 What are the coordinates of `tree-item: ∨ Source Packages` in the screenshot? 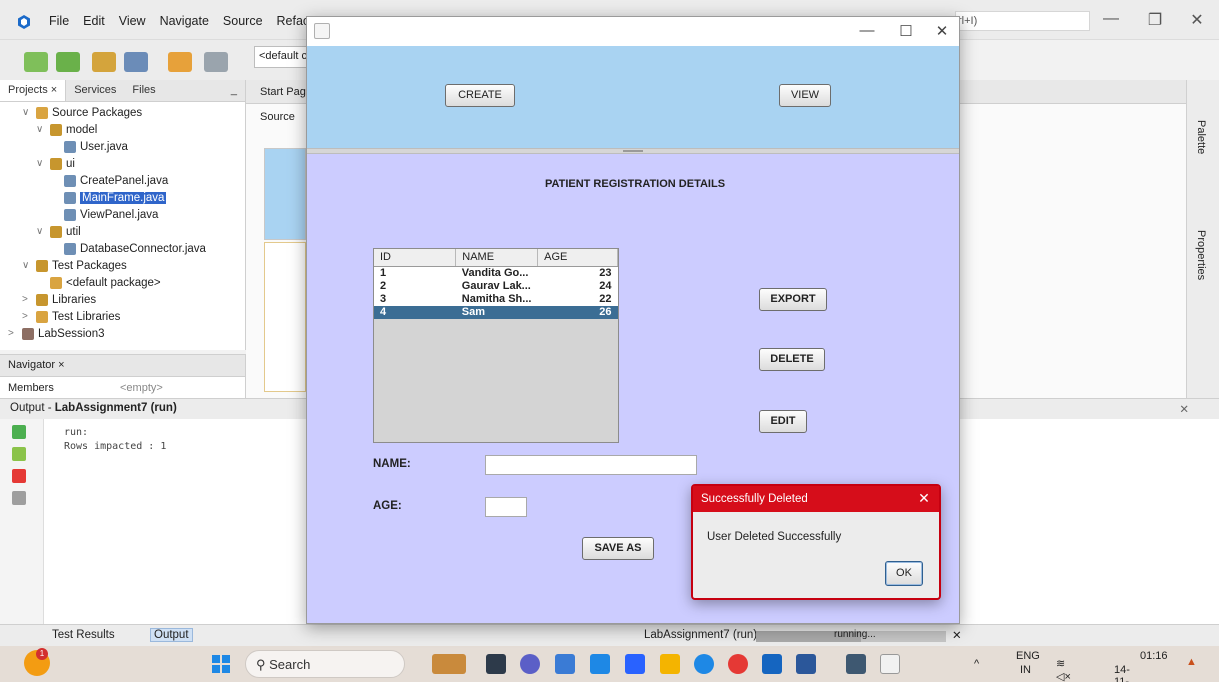 It's located at (82, 112).